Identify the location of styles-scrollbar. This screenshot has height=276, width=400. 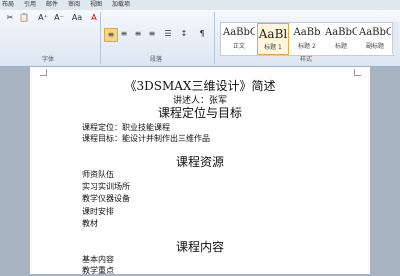
(395, 38).